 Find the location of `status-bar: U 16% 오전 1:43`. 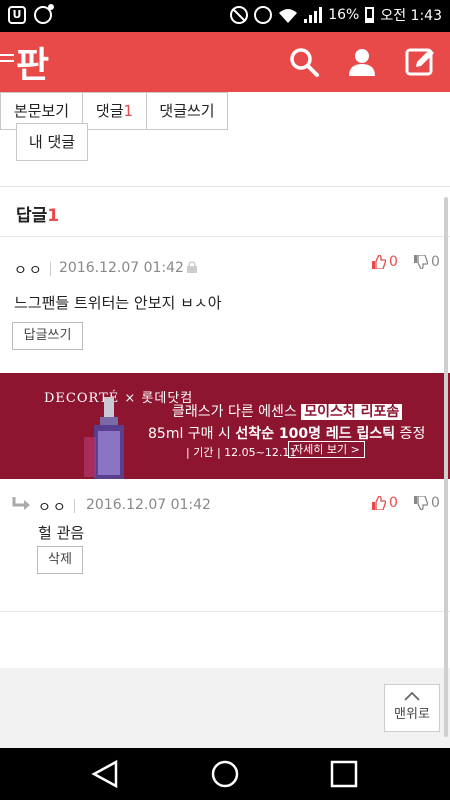

status-bar: U 16% 오전 1:43 is located at coordinates (225, 16).